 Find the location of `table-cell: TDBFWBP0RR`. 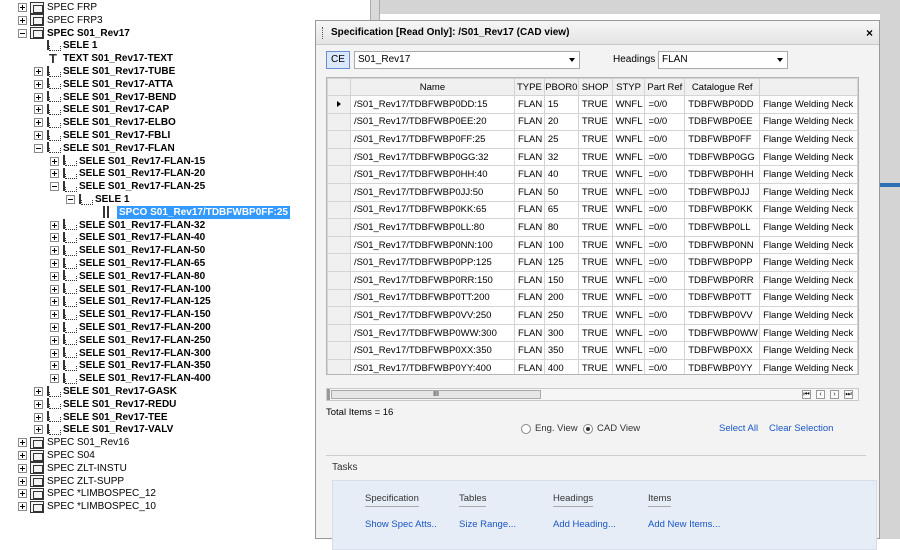

table-cell: TDBFWBP0RR is located at coordinates (722, 280).